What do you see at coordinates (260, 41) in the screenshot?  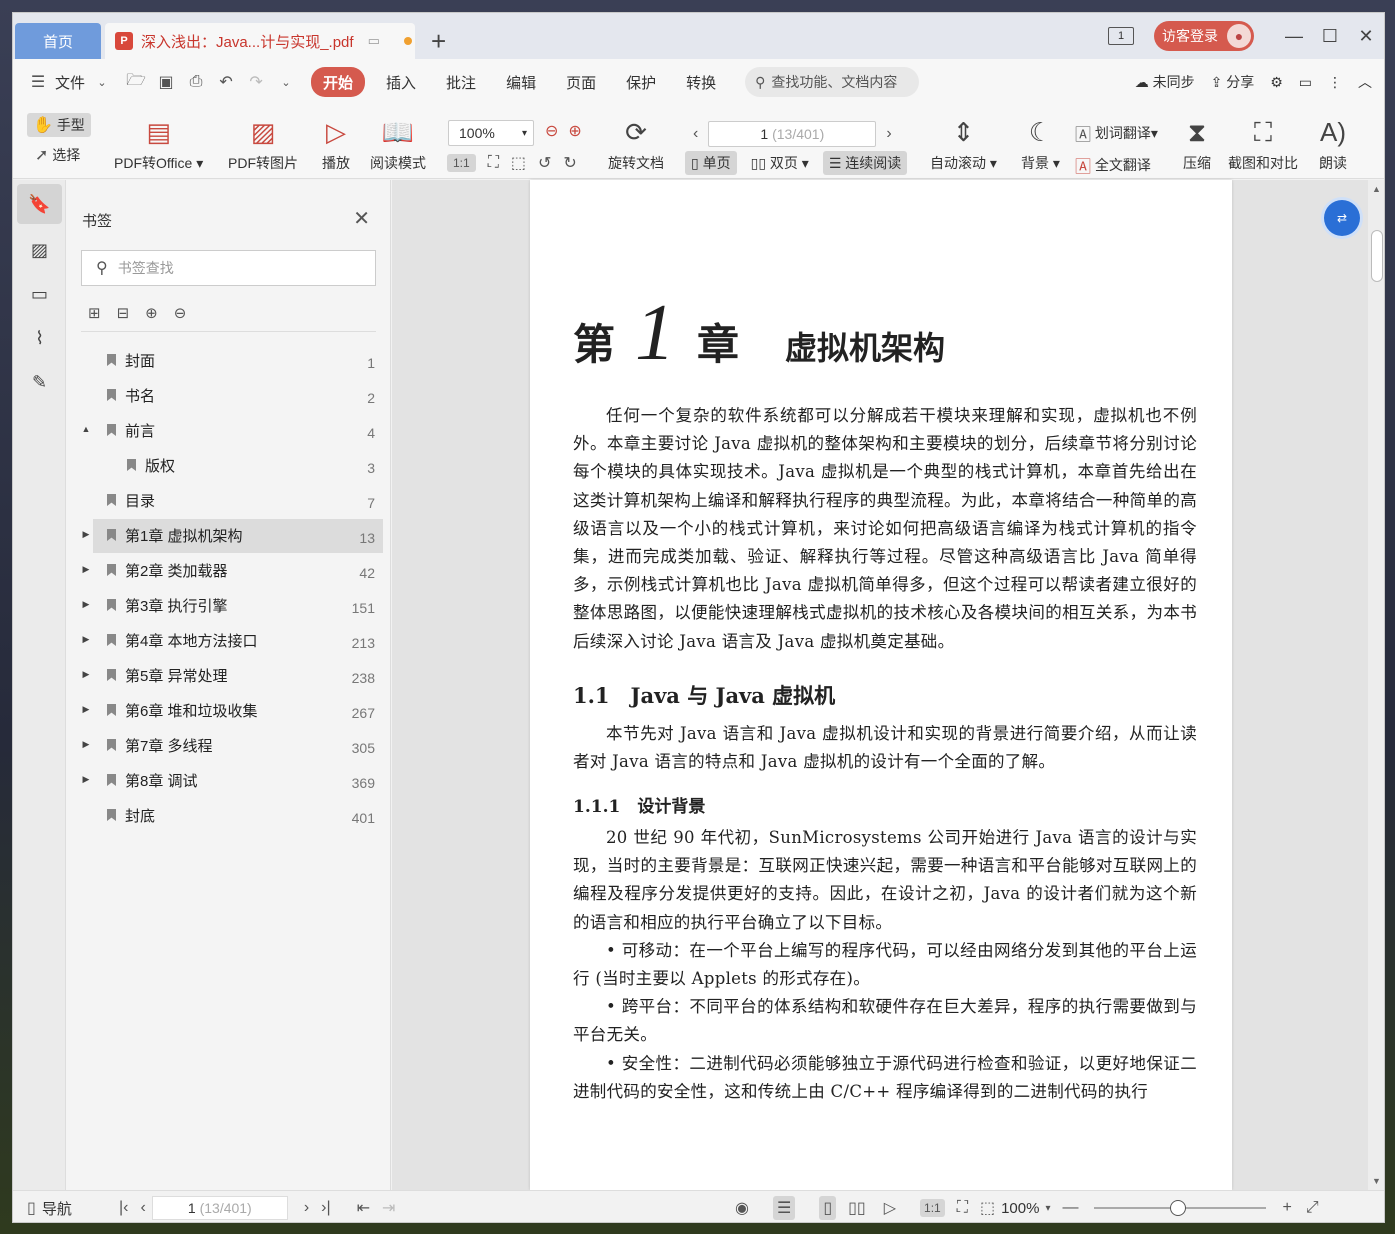 I see `tab-document: P 深入浅出：Java...计与实现_.pdf ▭` at bounding box center [260, 41].